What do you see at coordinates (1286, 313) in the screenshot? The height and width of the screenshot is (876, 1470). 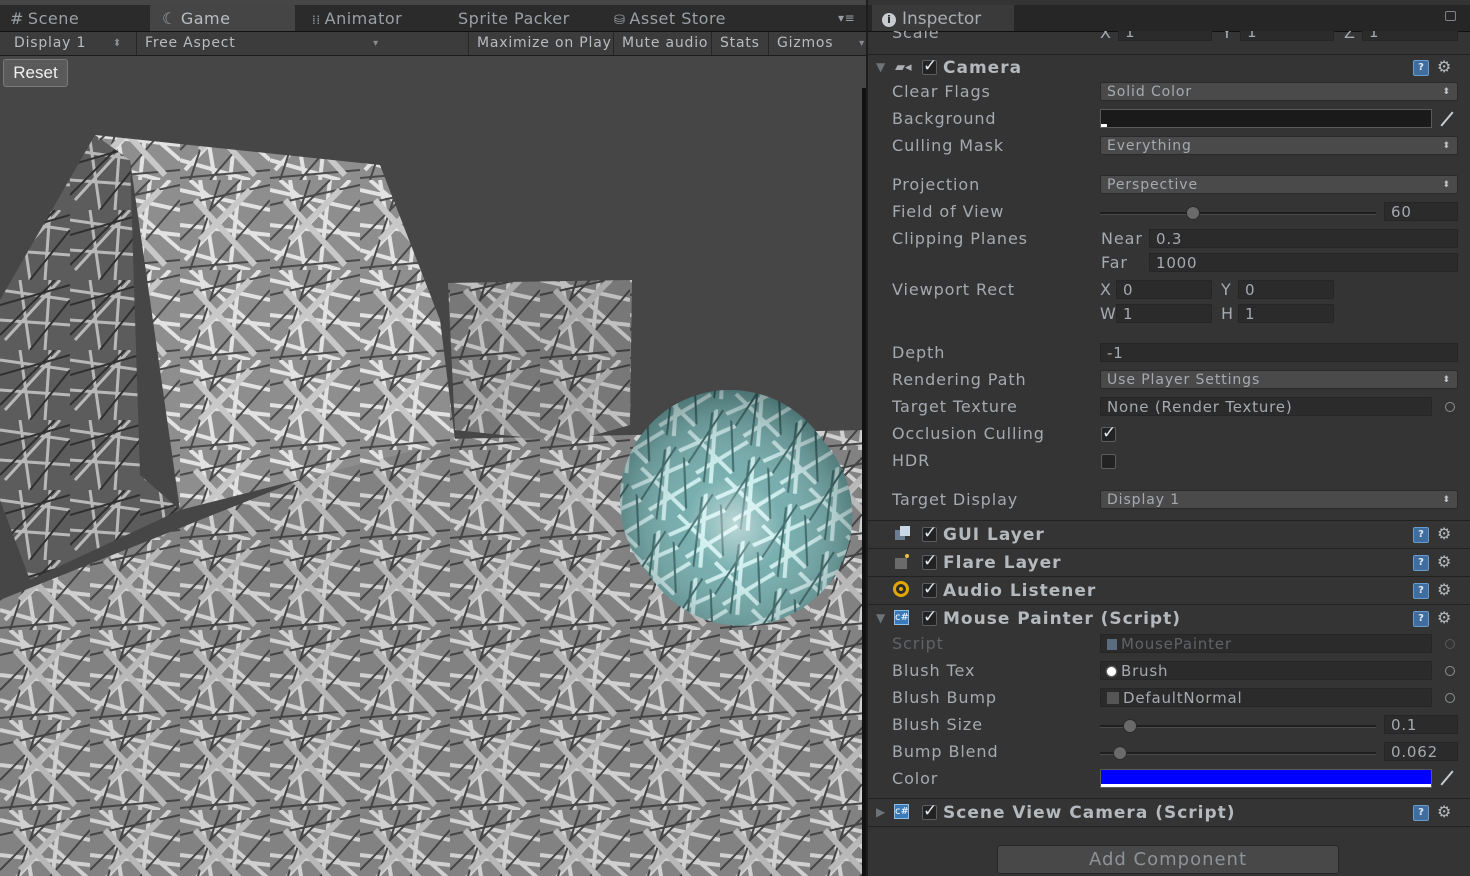 I see `viewport-h-field: 1` at bounding box center [1286, 313].